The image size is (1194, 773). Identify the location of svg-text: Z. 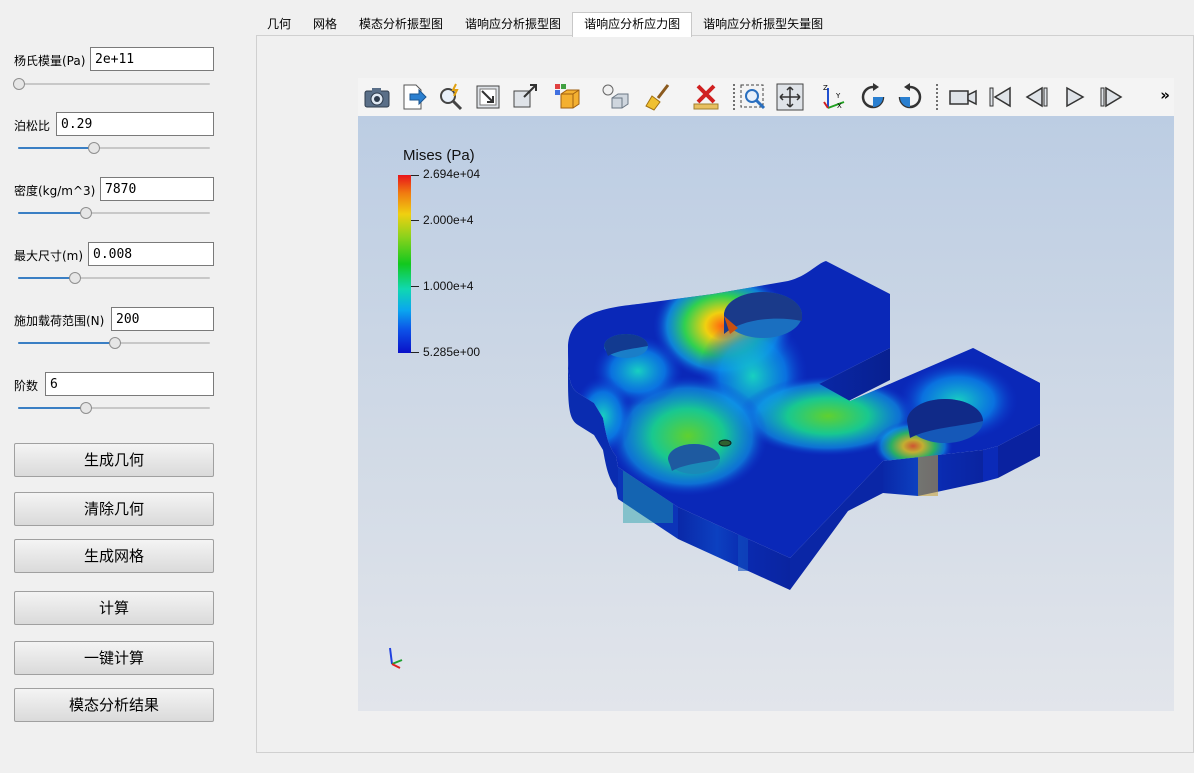
(825, 88).